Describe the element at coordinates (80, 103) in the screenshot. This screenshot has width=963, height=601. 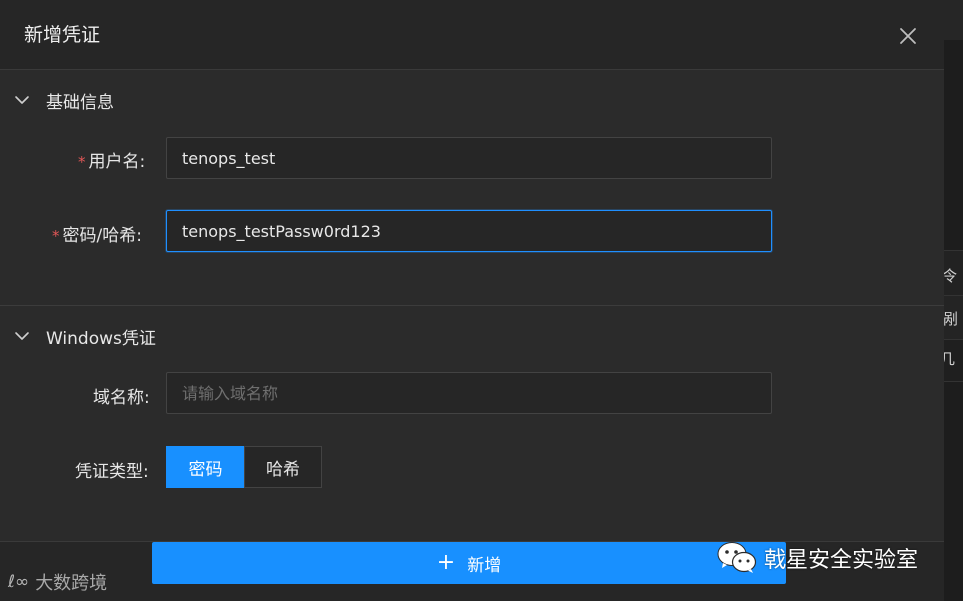
I see `section-label: 基础信息` at that location.